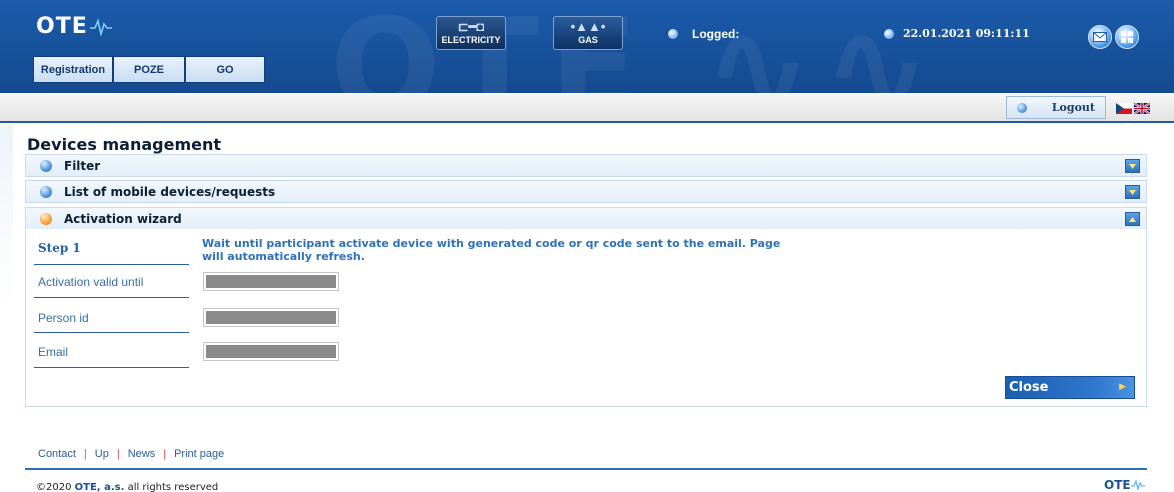 Image resolution: width=1174 pixels, height=492 pixels. Describe the element at coordinates (588, 40) in the screenshot. I see `gas-label: GAS` at that location.